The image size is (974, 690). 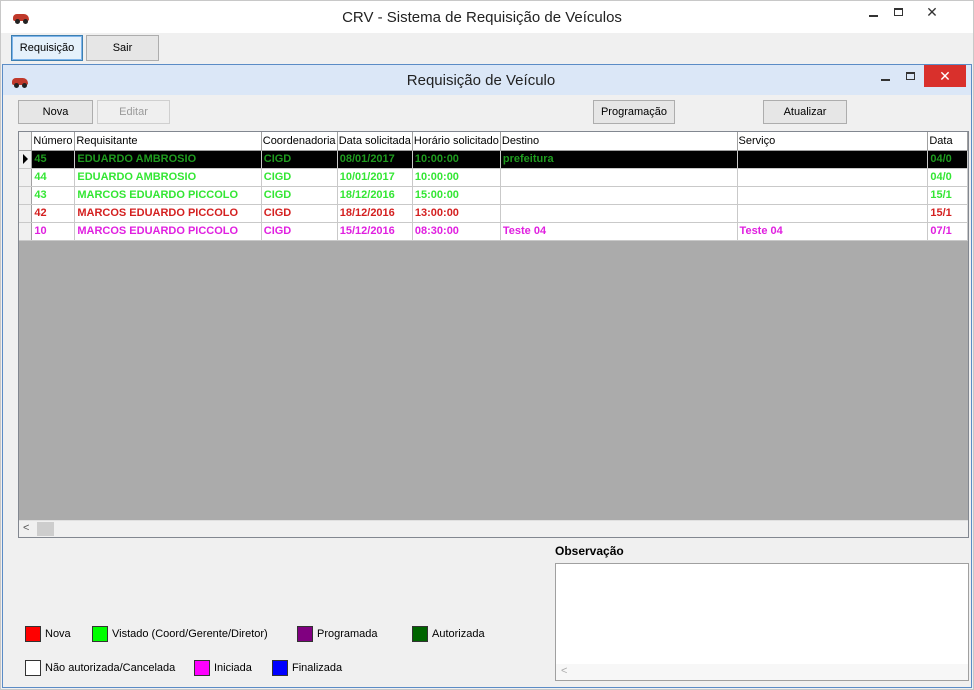 What do you see at coordinates (375, 231) in the screenshot?
I see `table-cell: 15/12/2016` at bounding box center [375, 231].